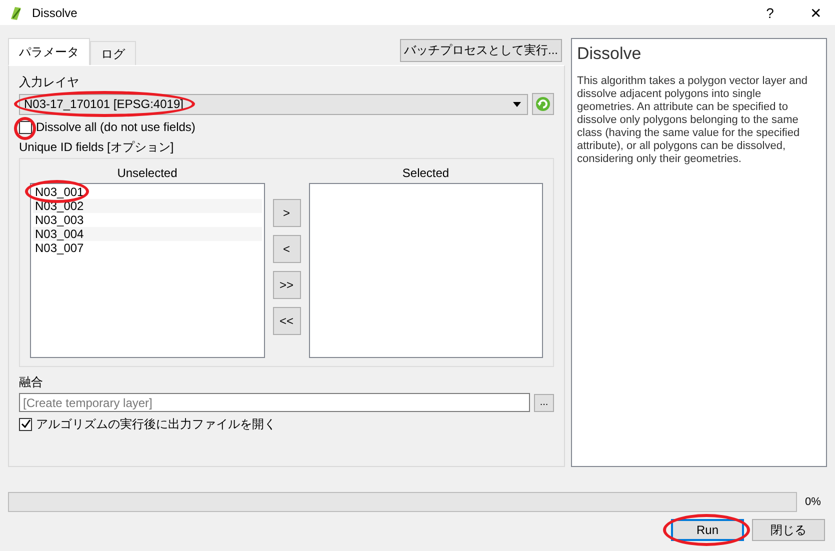 Image resolution: width=835 pixels, height=551 pixels. What do you see at coordinates (788, 530) in the screenshot?
I see `dialog-button: 閉じる` at bounding box center [788, 530].